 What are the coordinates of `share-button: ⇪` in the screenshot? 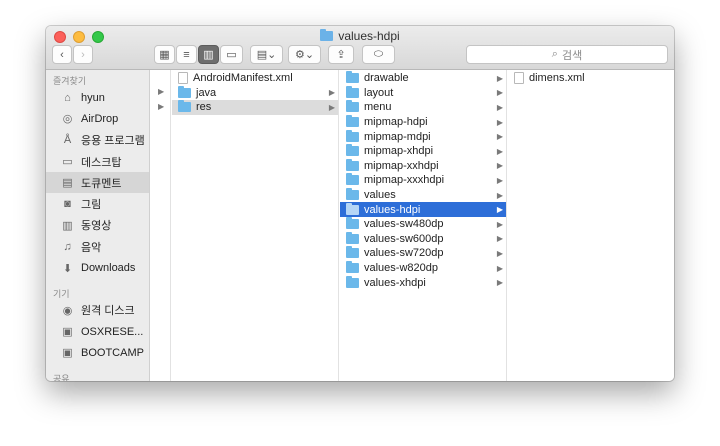 It's located at (341, 54).